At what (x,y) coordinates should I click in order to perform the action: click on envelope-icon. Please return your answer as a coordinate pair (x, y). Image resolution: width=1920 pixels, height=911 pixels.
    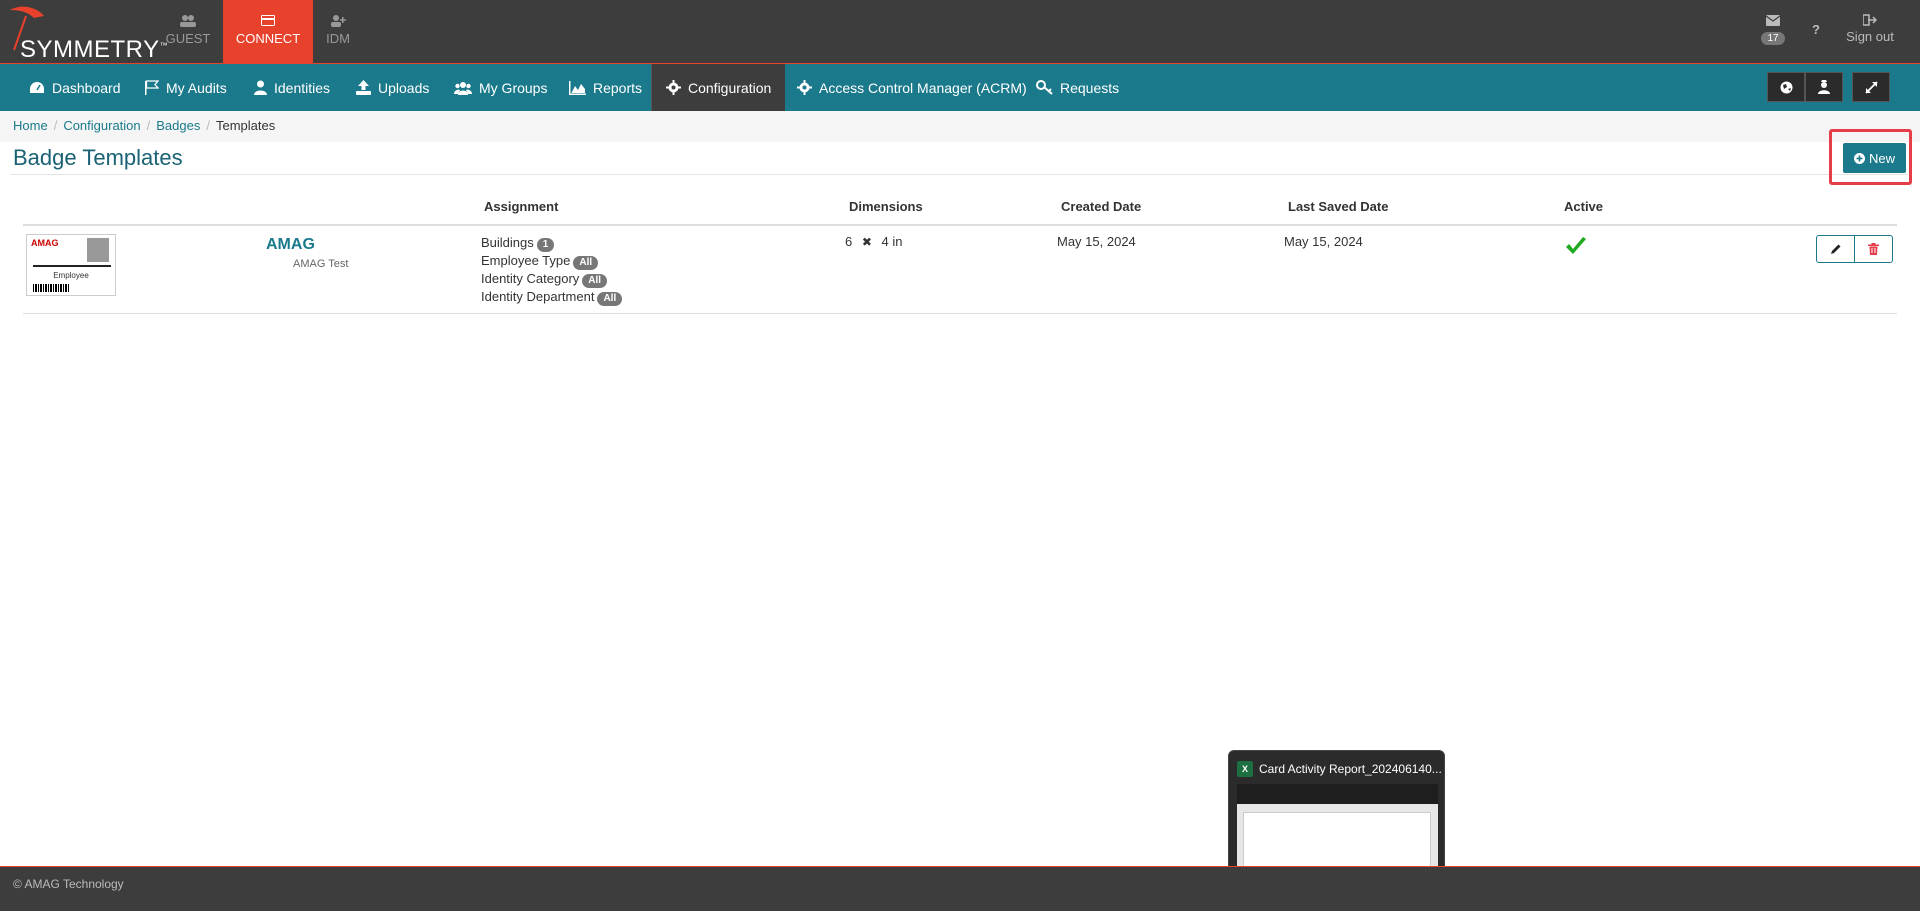
    Looking at the image, I should click on (1773, 20).